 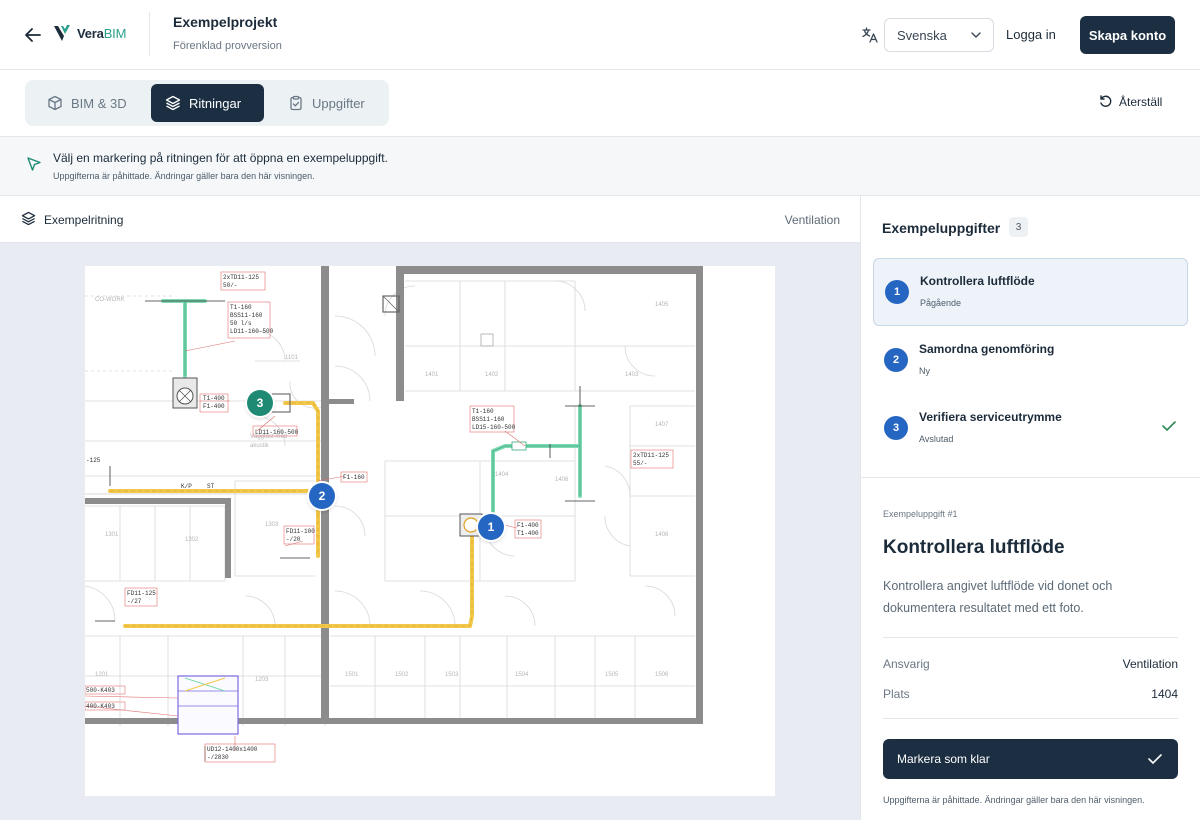 What do you see at coordinates (402, 675) in the screenshot?
I see `svg-text: 1502` at bounding box center [402, 675].